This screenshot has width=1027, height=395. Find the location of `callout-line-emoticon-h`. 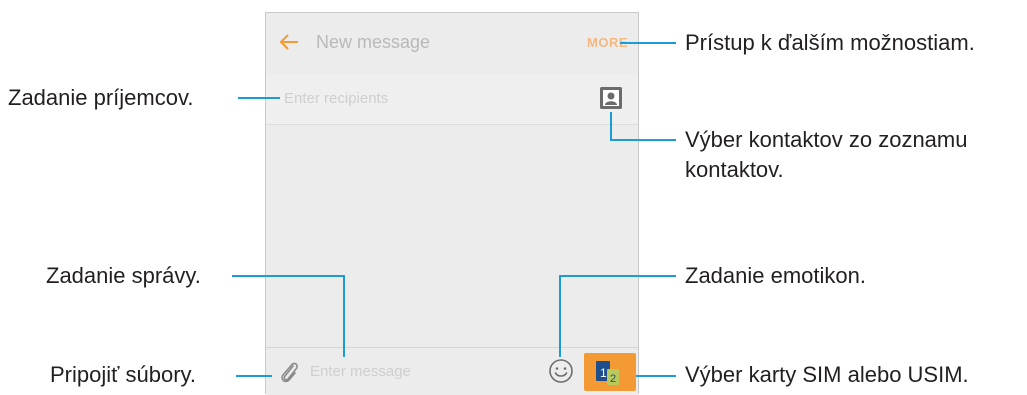

callout-line-emoticon-h is located at coordinates (617, 276).